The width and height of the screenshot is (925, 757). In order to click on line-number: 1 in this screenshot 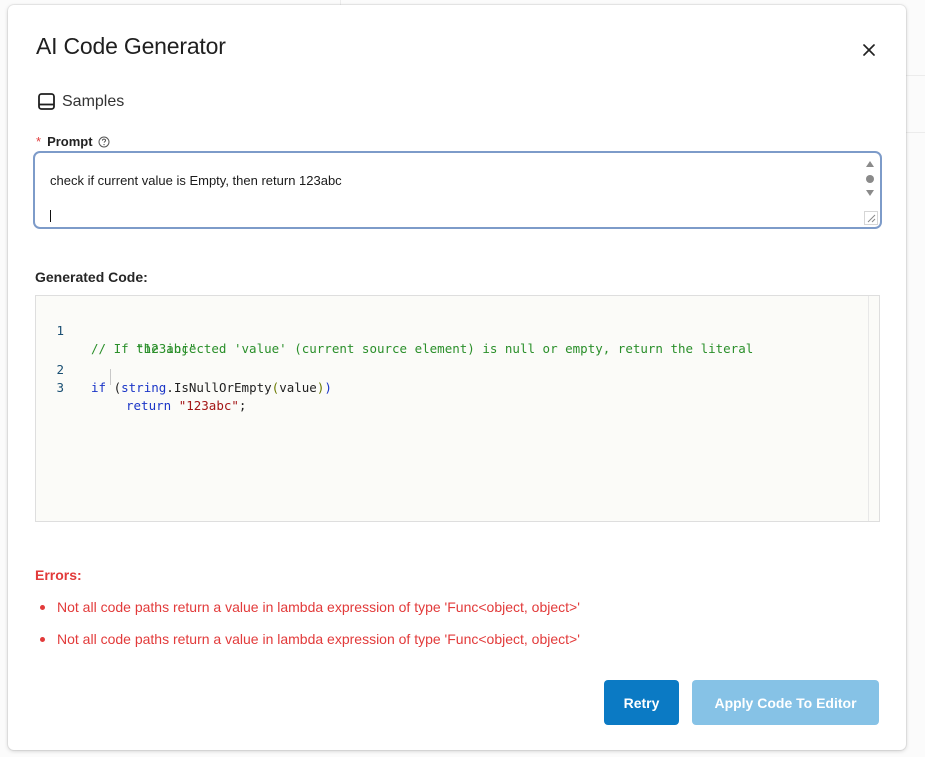, I will do `click(60, 330)`.